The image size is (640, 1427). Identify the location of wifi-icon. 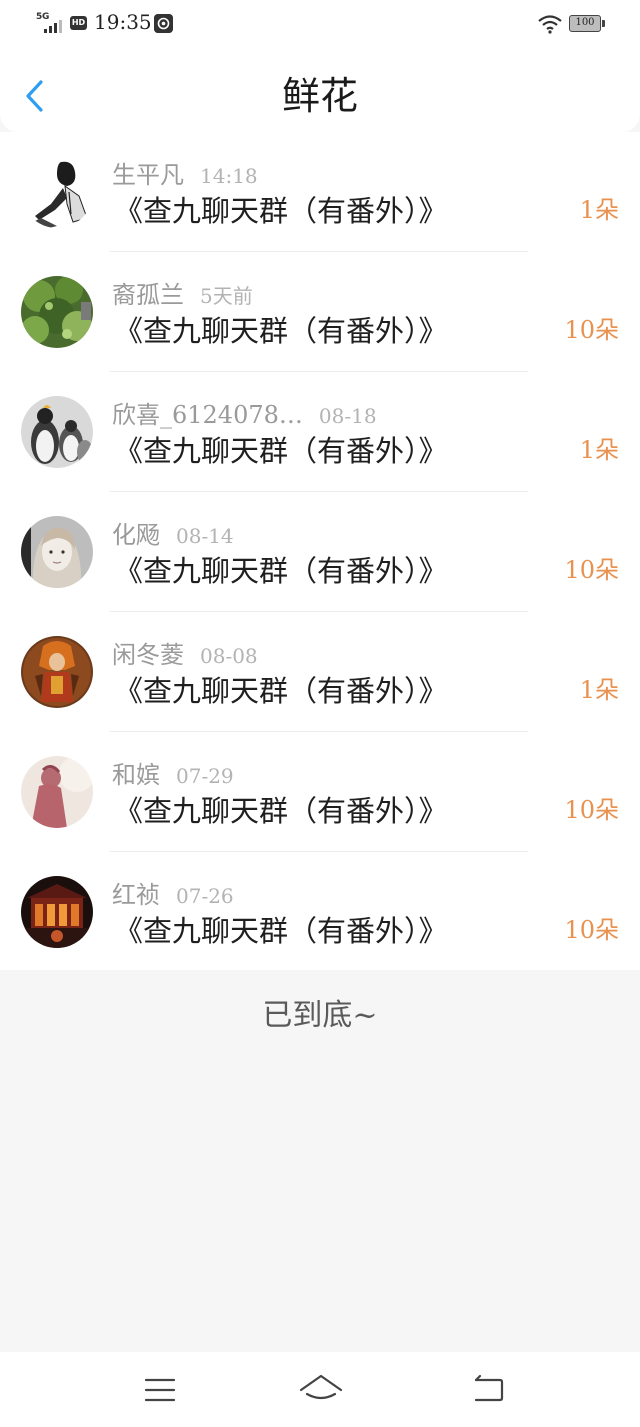
(550, 24).